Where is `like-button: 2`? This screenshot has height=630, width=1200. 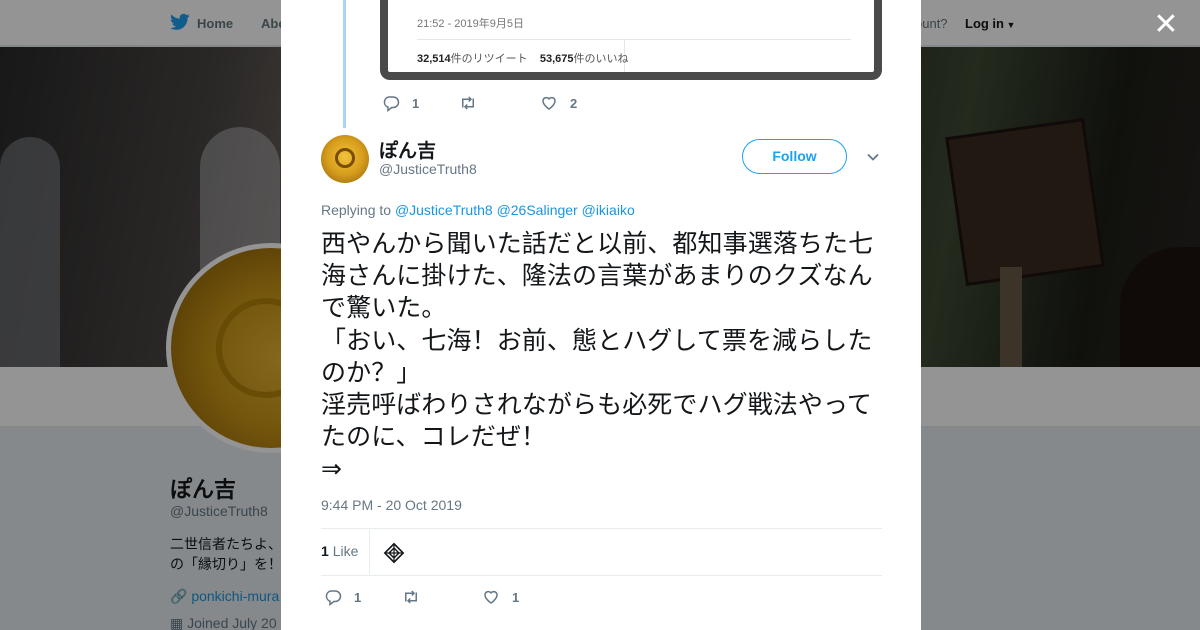
like-button: 2 is located at coordinates (558, 103).